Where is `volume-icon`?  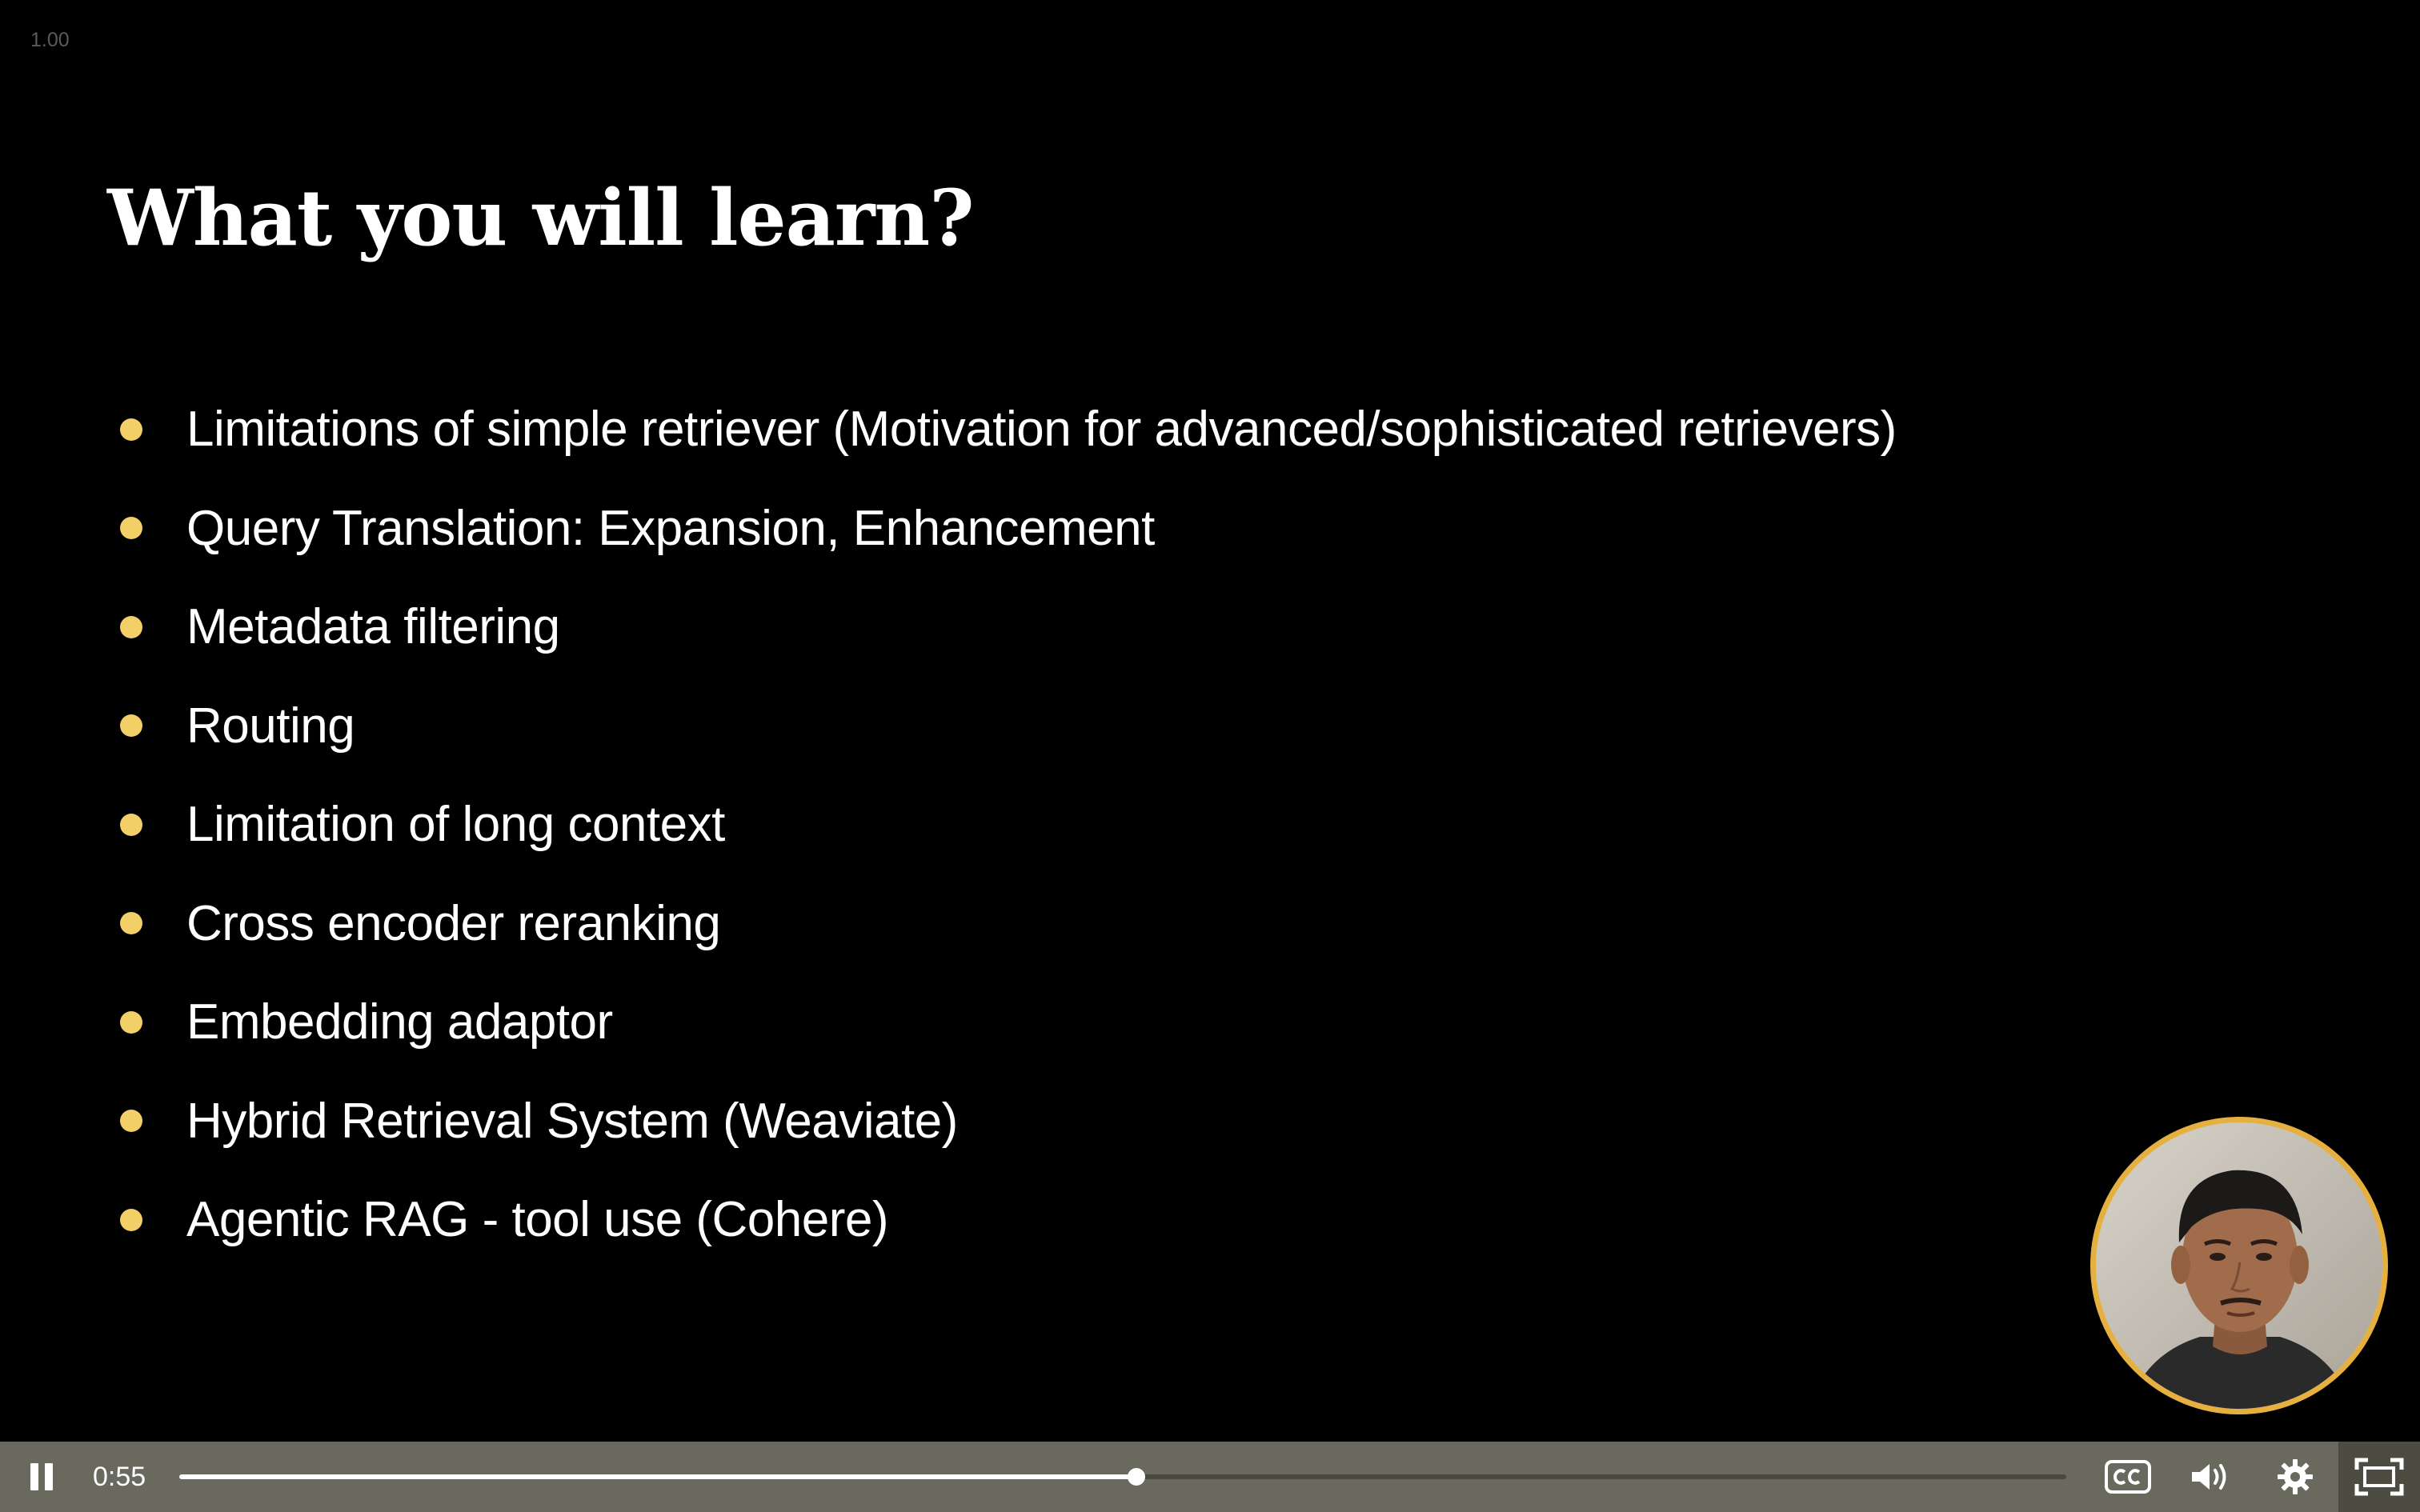 volume-icon is located at coordinates (2209, 1477).